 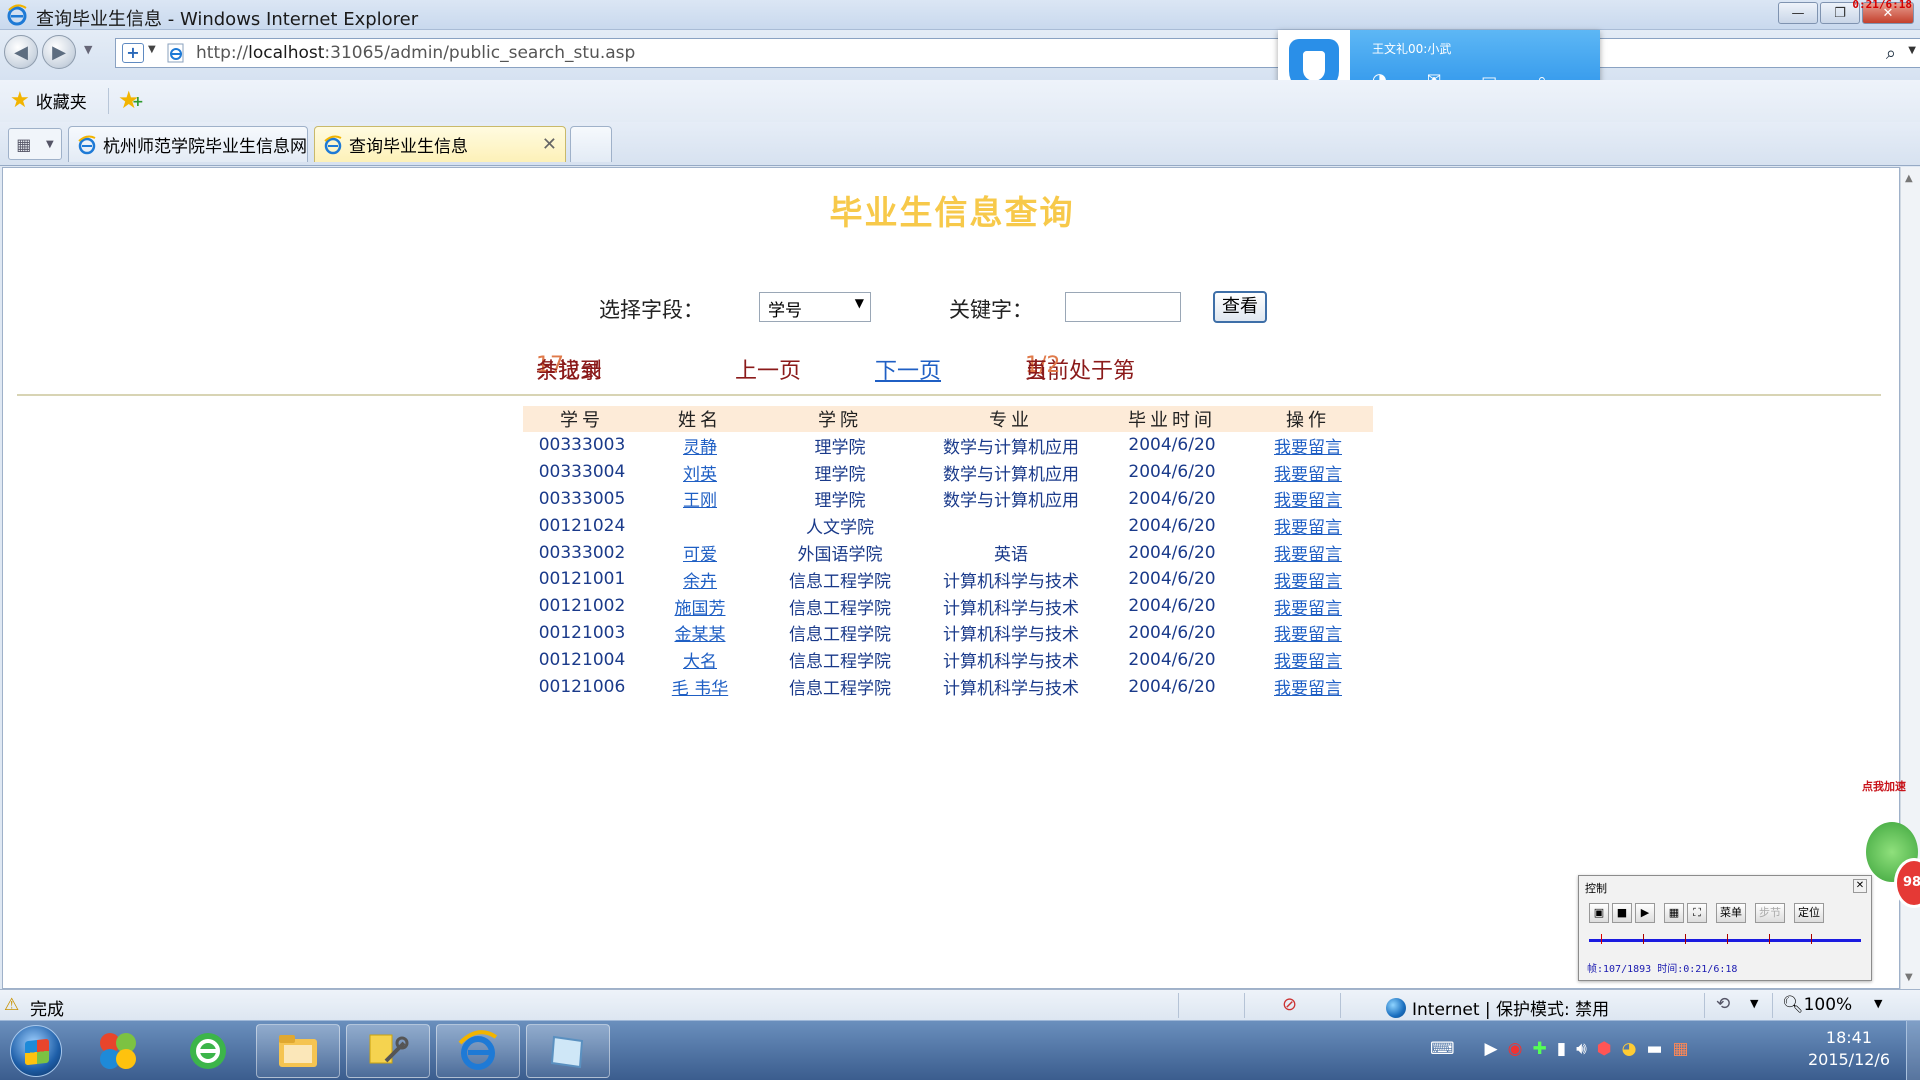 What do you see at coordinates (1561, 1049) in the screenshot?
I see `network-signal-icon: ▮` at bounding box center [1561, 1049].